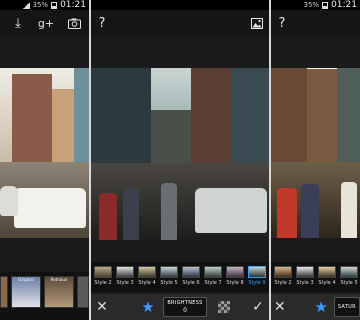  I want to click on filter-tile: Original, so click(26, 292).